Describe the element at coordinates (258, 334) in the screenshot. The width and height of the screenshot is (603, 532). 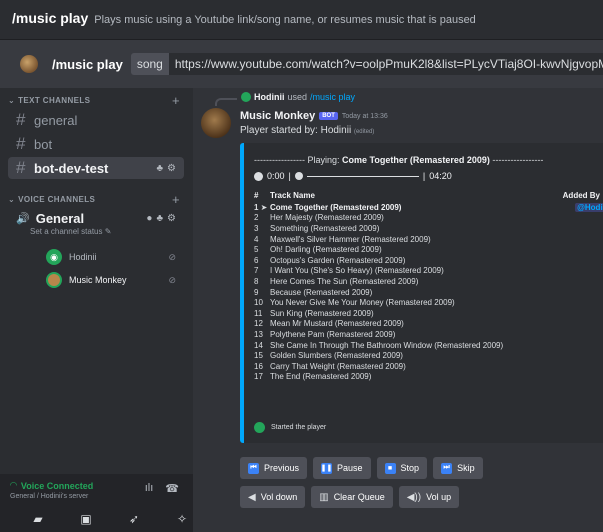
I see `track-number: 13` at that location.